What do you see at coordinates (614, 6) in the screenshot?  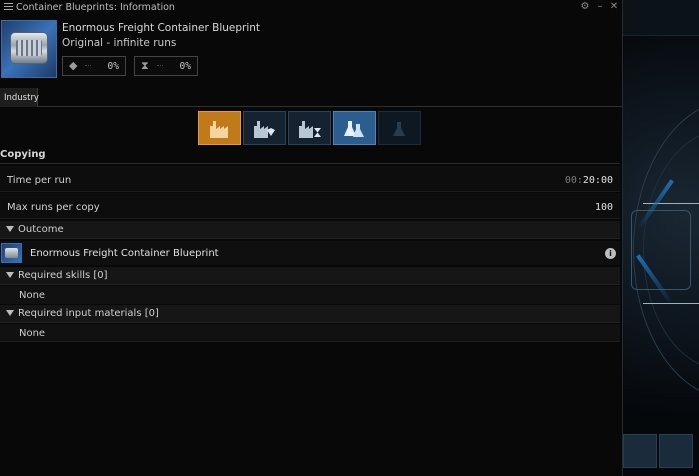 I see `close-button: ✕` at bounding box center [614, 6].